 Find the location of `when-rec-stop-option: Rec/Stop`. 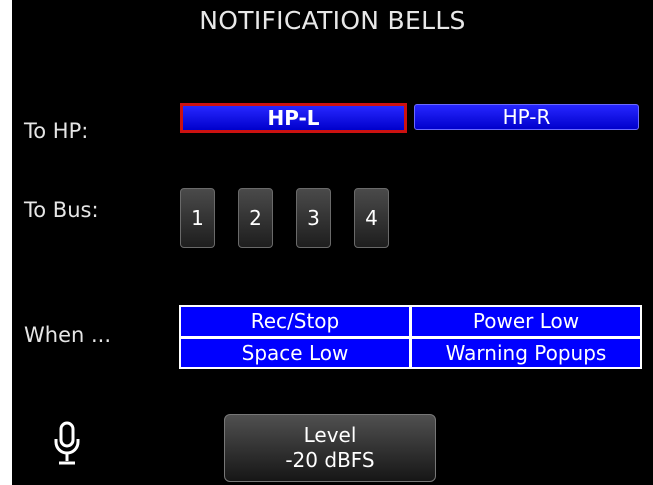

when-rec-stop-option: Rec/Stop is located at coordinates (295, 321).